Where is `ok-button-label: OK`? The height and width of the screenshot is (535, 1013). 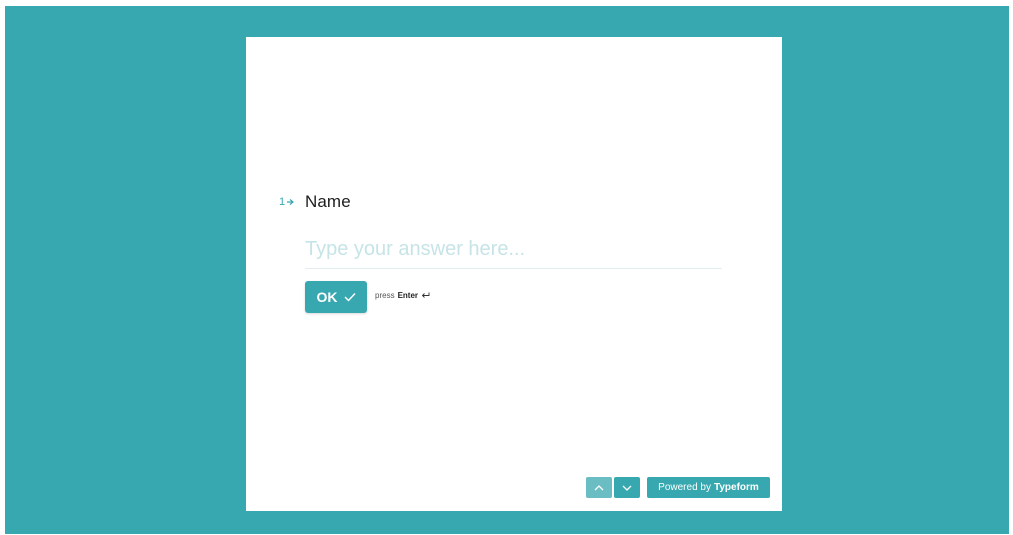 ok-button-label: OK is located at coordinates (327, 297).